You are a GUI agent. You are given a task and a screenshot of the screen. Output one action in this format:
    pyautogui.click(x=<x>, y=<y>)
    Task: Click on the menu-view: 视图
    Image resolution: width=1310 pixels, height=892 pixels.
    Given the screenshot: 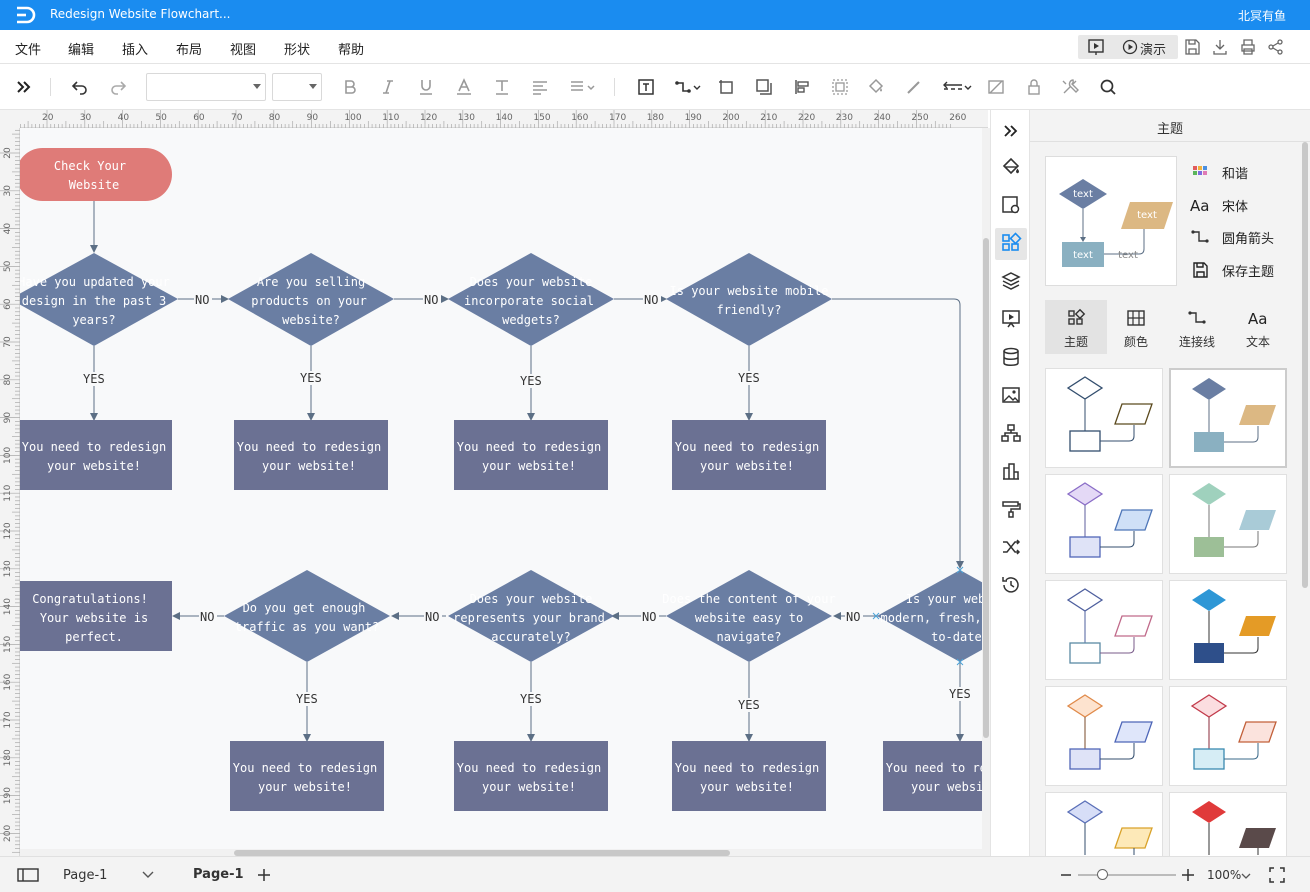 What is the action you would take?
    pyautogui.click(x=243, y=48)
    